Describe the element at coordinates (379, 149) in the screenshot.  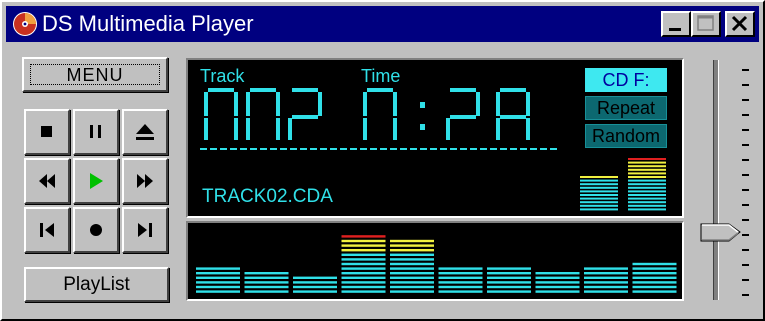
I see `progress-line` at that location.